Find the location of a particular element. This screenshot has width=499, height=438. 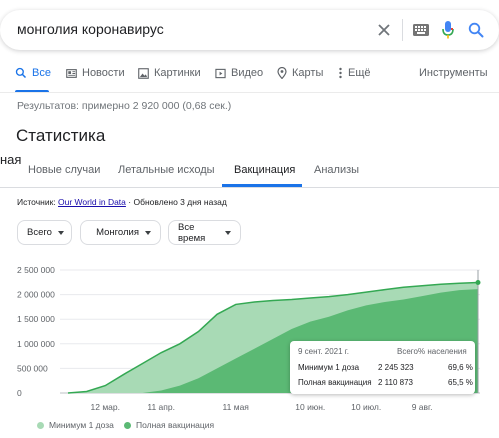

legend-full: Полная вакцинация is located at coordinates (169, 425).